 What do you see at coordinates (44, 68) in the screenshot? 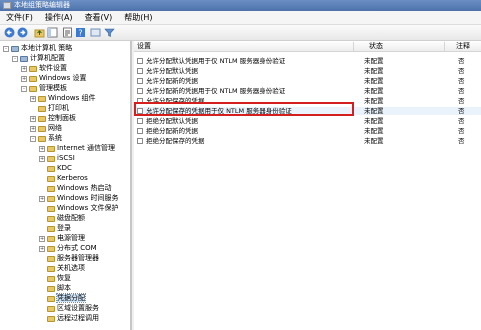
I see `tree-item: + 软件设置` at bounding box center [44, 68].